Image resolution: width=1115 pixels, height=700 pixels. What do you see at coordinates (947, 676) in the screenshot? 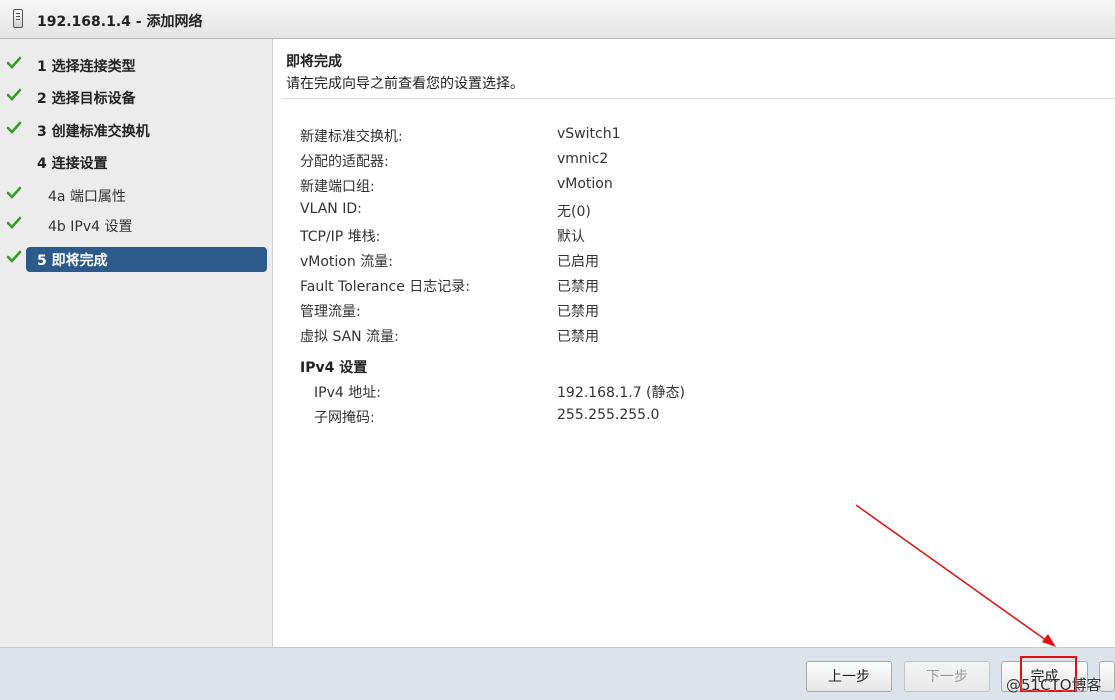
I see `next-button: 下一步` at bounding box center [947, 676].